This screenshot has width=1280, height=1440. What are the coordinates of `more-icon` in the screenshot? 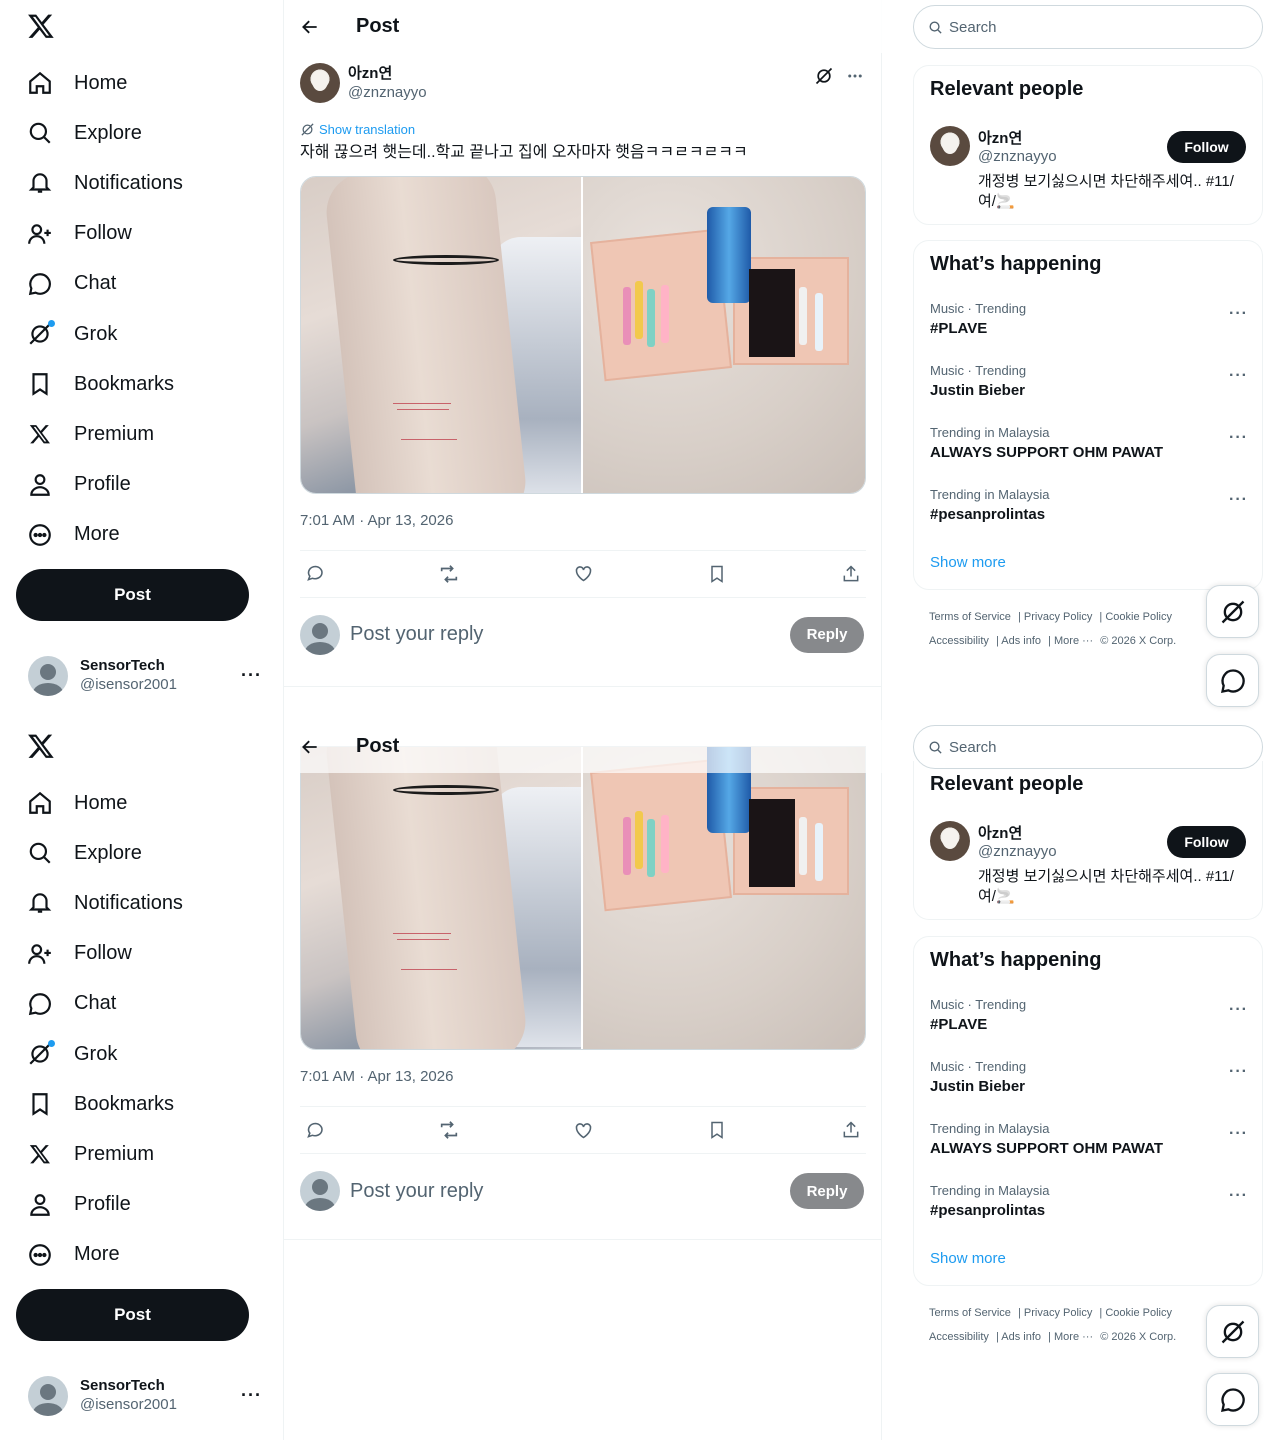 It's located at (855, 78).